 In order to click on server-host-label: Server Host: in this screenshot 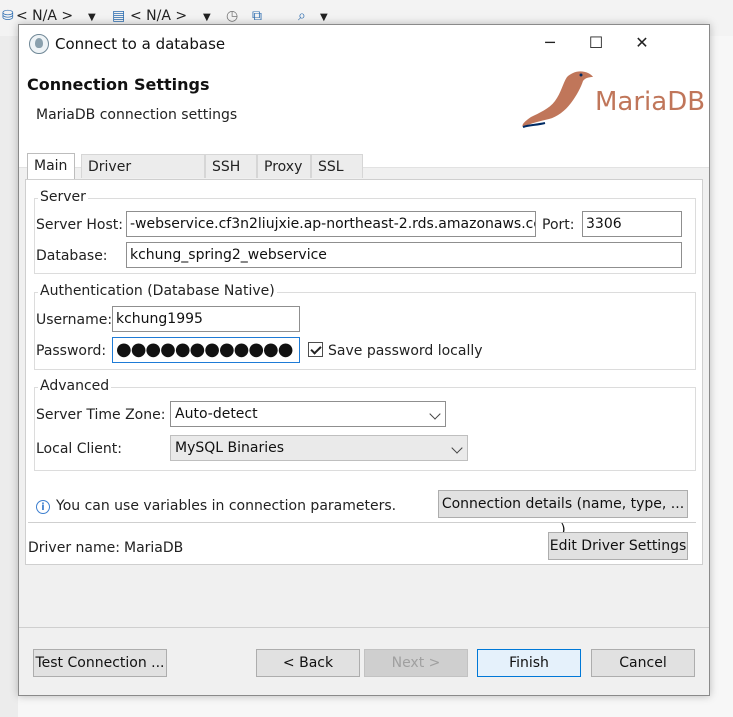, I will do `click(79, 225)`.